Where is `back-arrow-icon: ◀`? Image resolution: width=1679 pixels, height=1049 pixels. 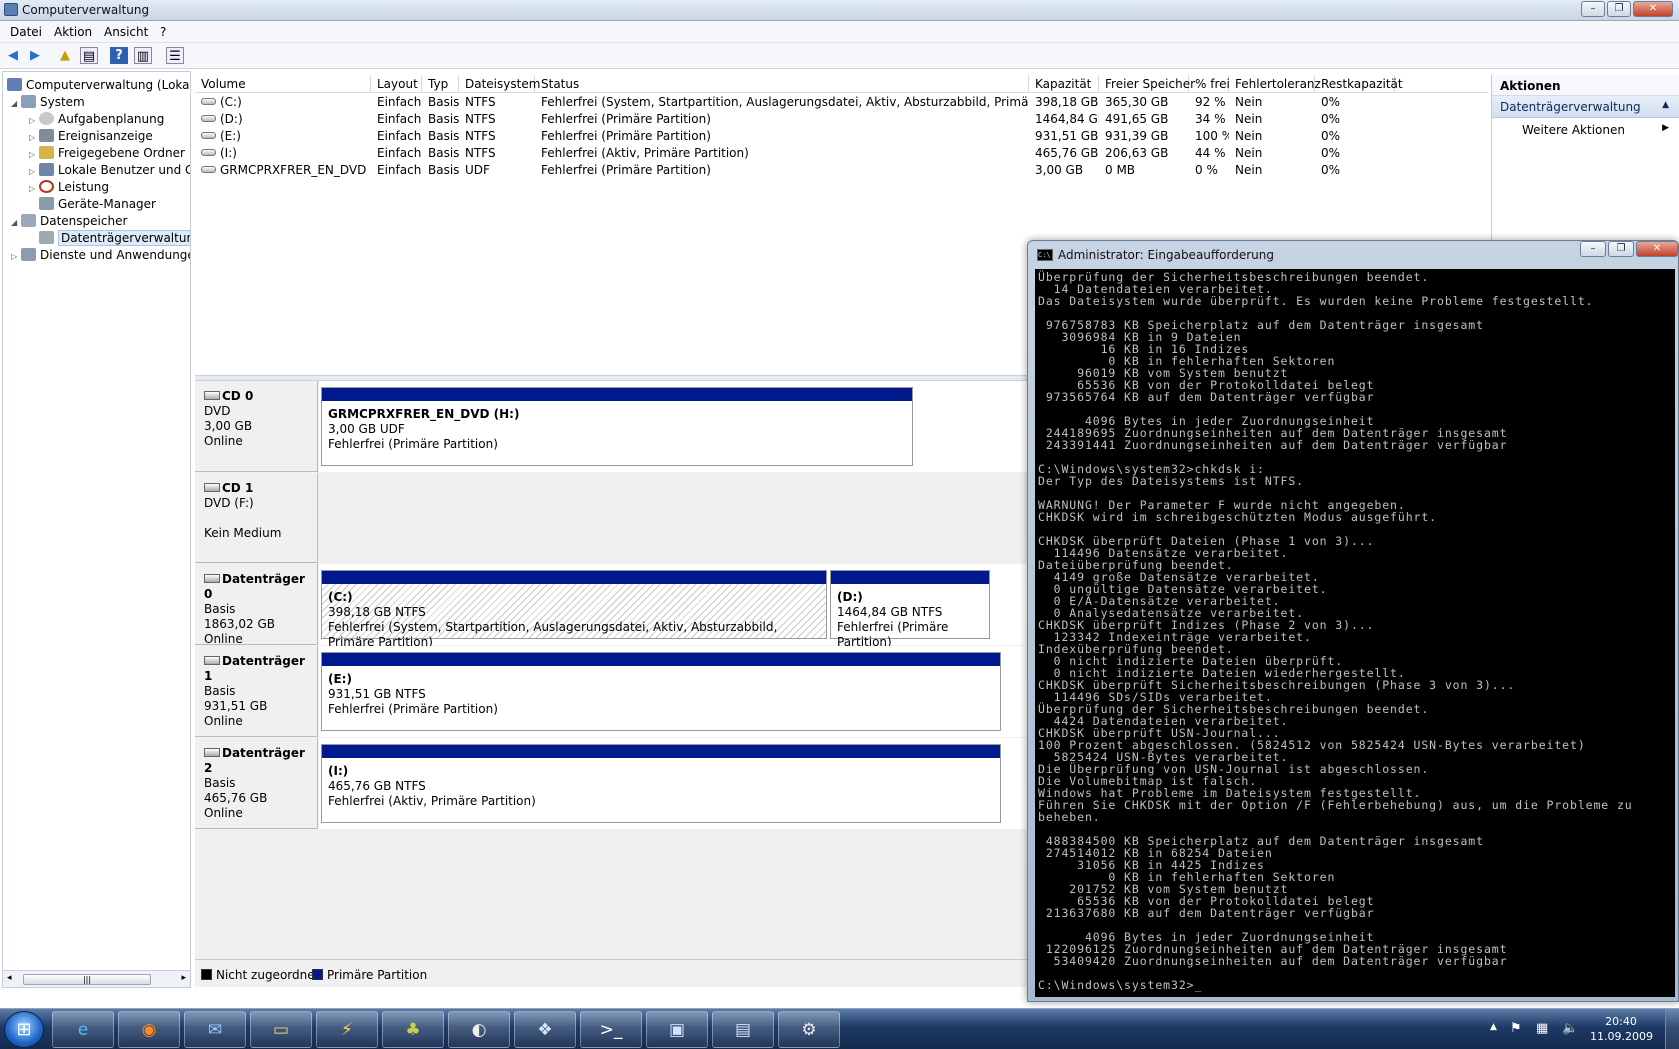 back-arrow-icon: ◀ is located at coordinates (13, 55).